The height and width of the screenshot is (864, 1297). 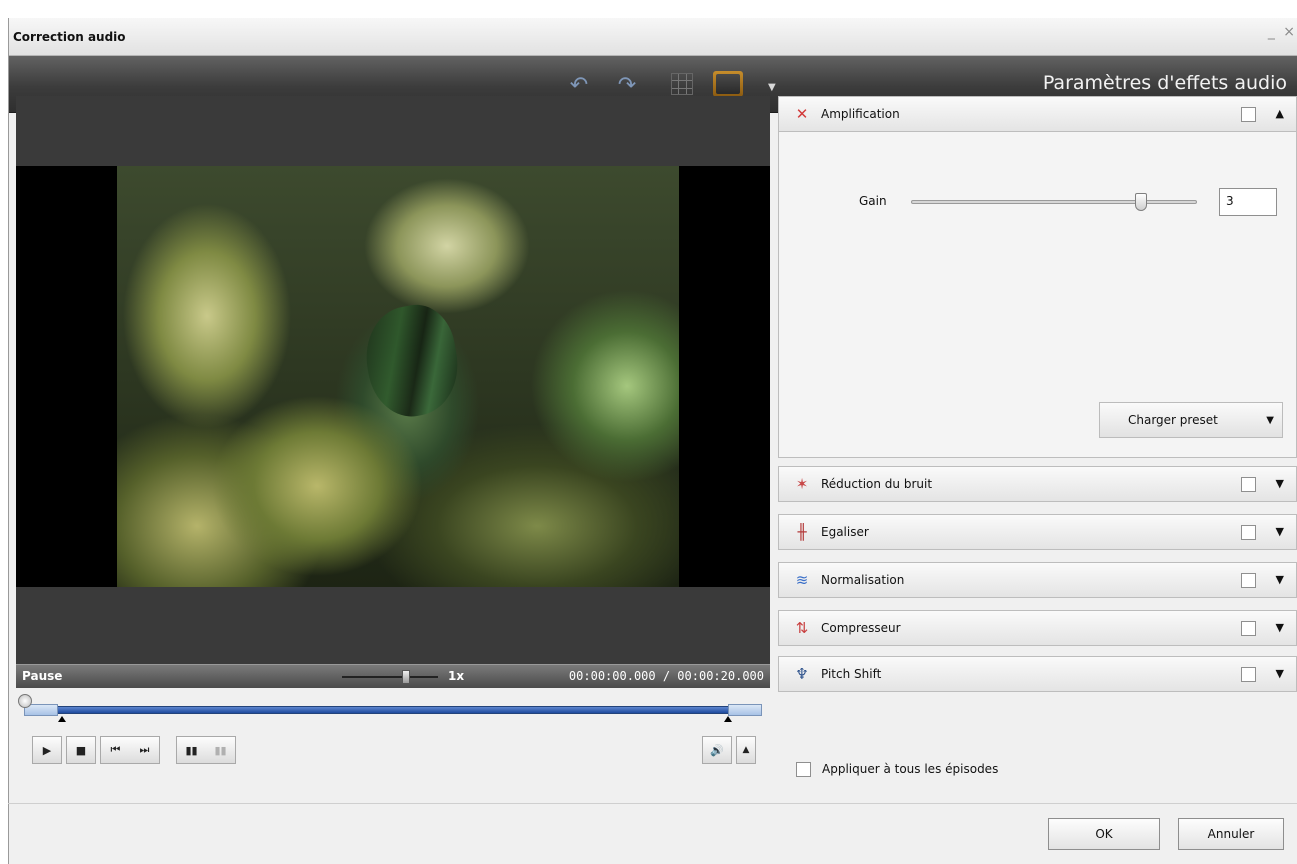 I want to click on speed-slider-thumb, so click(x=406, y=677).